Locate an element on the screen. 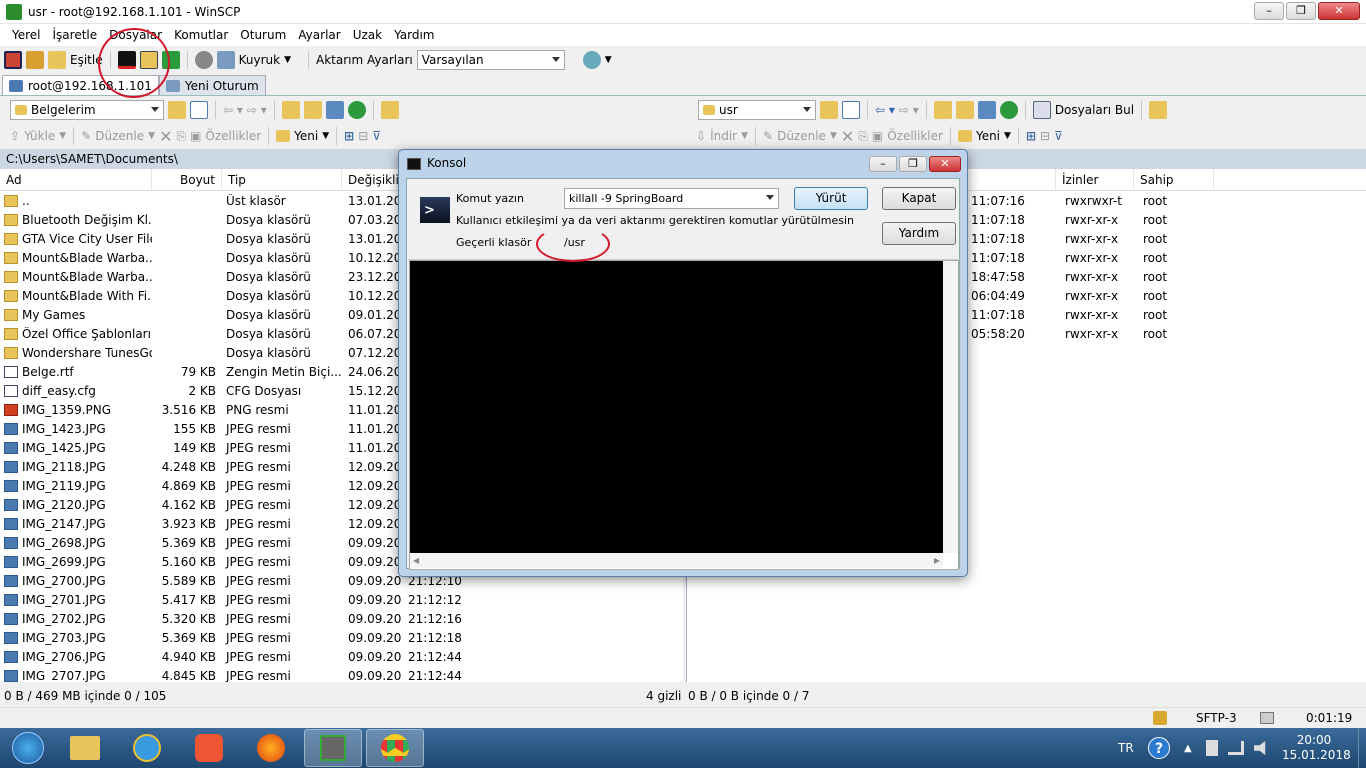  edit-icon: ✎ is located at coordinates (768, 136).